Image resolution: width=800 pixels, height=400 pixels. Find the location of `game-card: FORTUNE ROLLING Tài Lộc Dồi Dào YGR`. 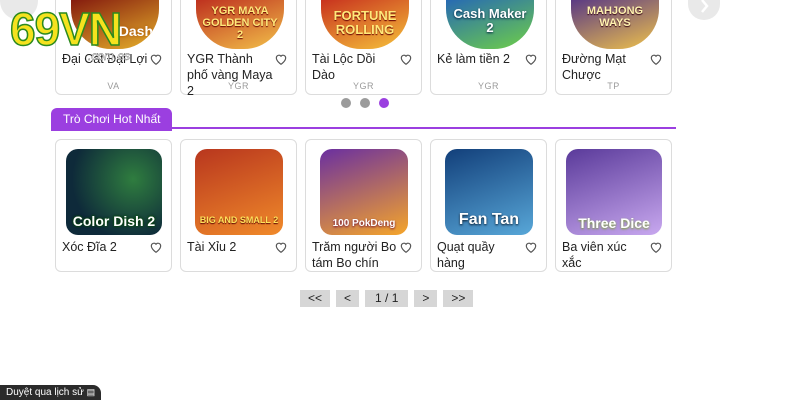

game-card: FORTUNE ROLLING Tài Lộc Dồi Dào YGR is located at coordinates (363, 47).